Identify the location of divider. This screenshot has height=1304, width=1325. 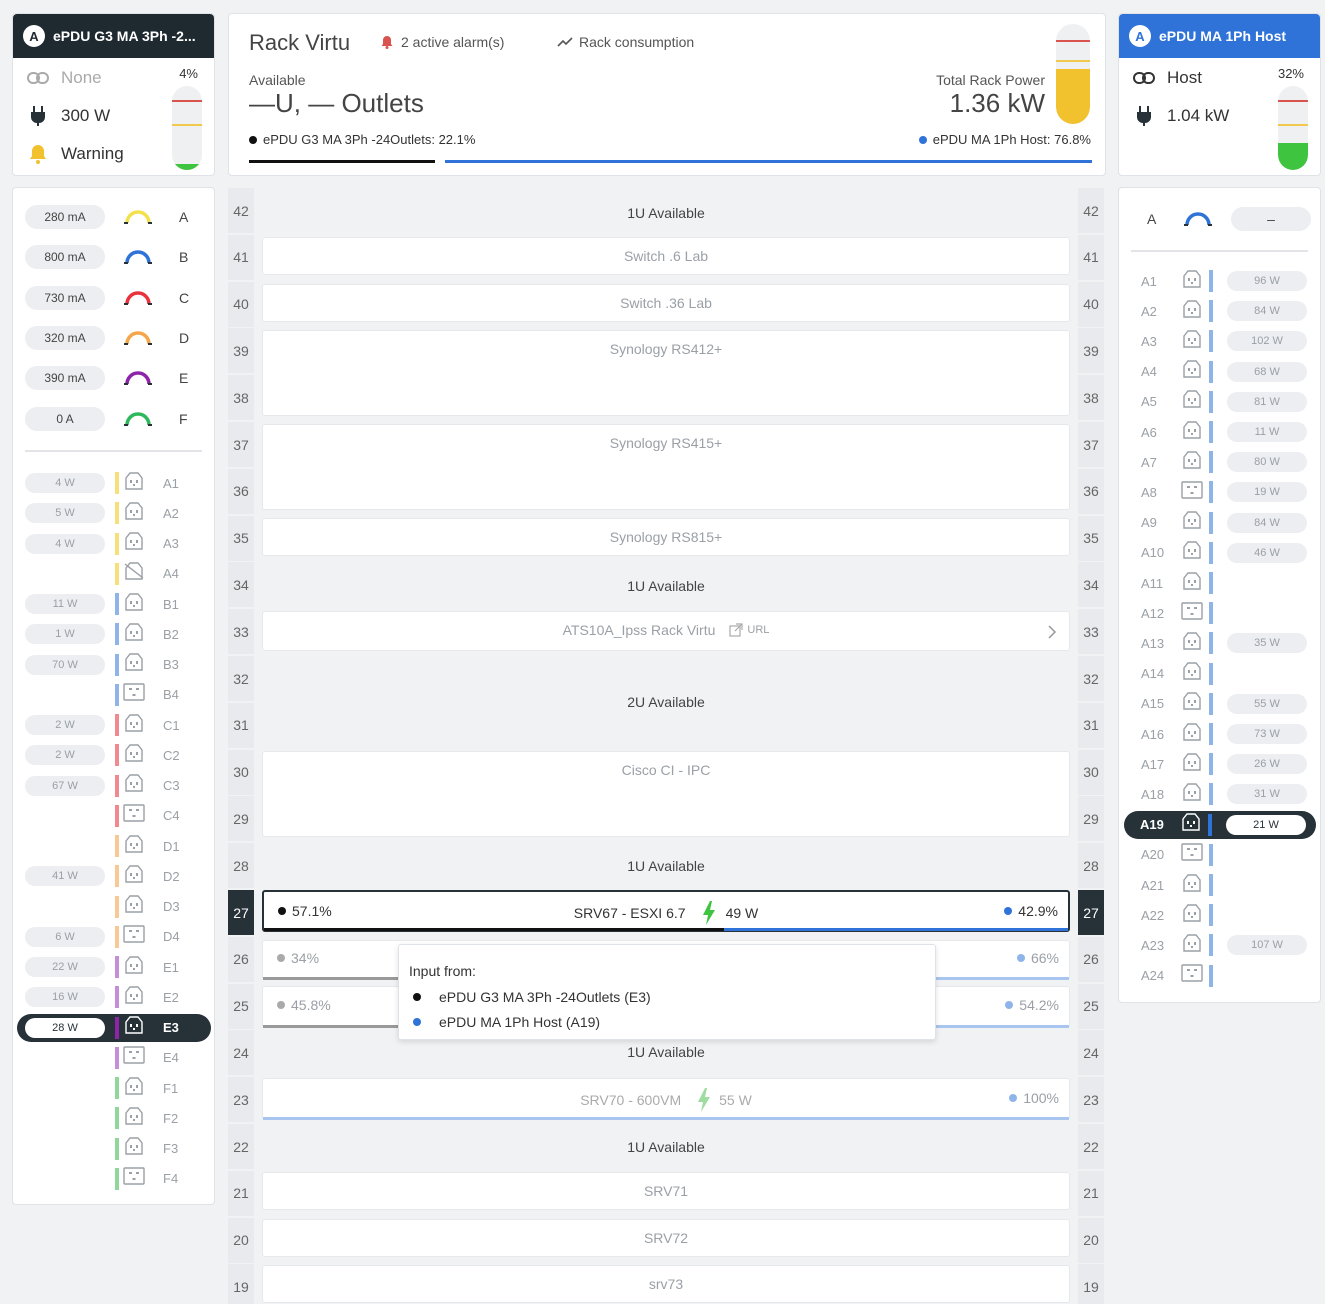
(113, 451).